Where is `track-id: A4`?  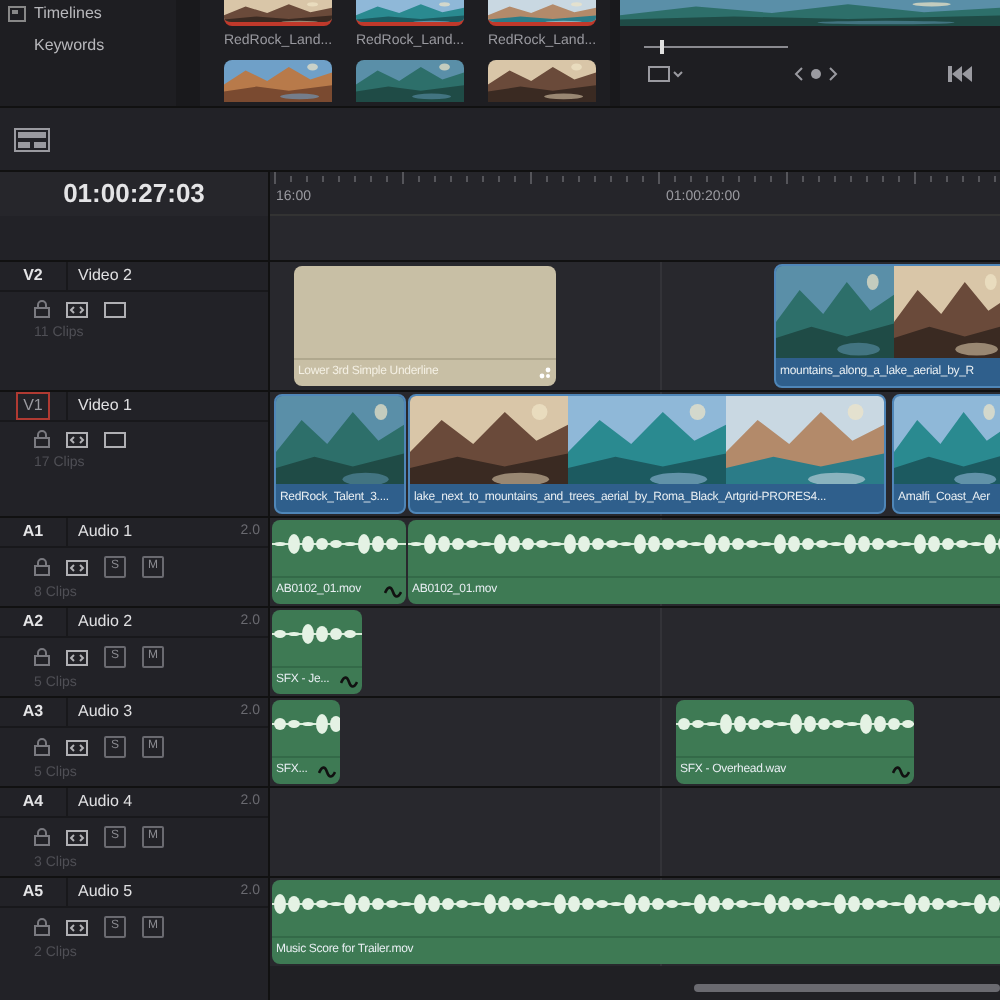
track-id: A4 is located at coordinates (33, 802).